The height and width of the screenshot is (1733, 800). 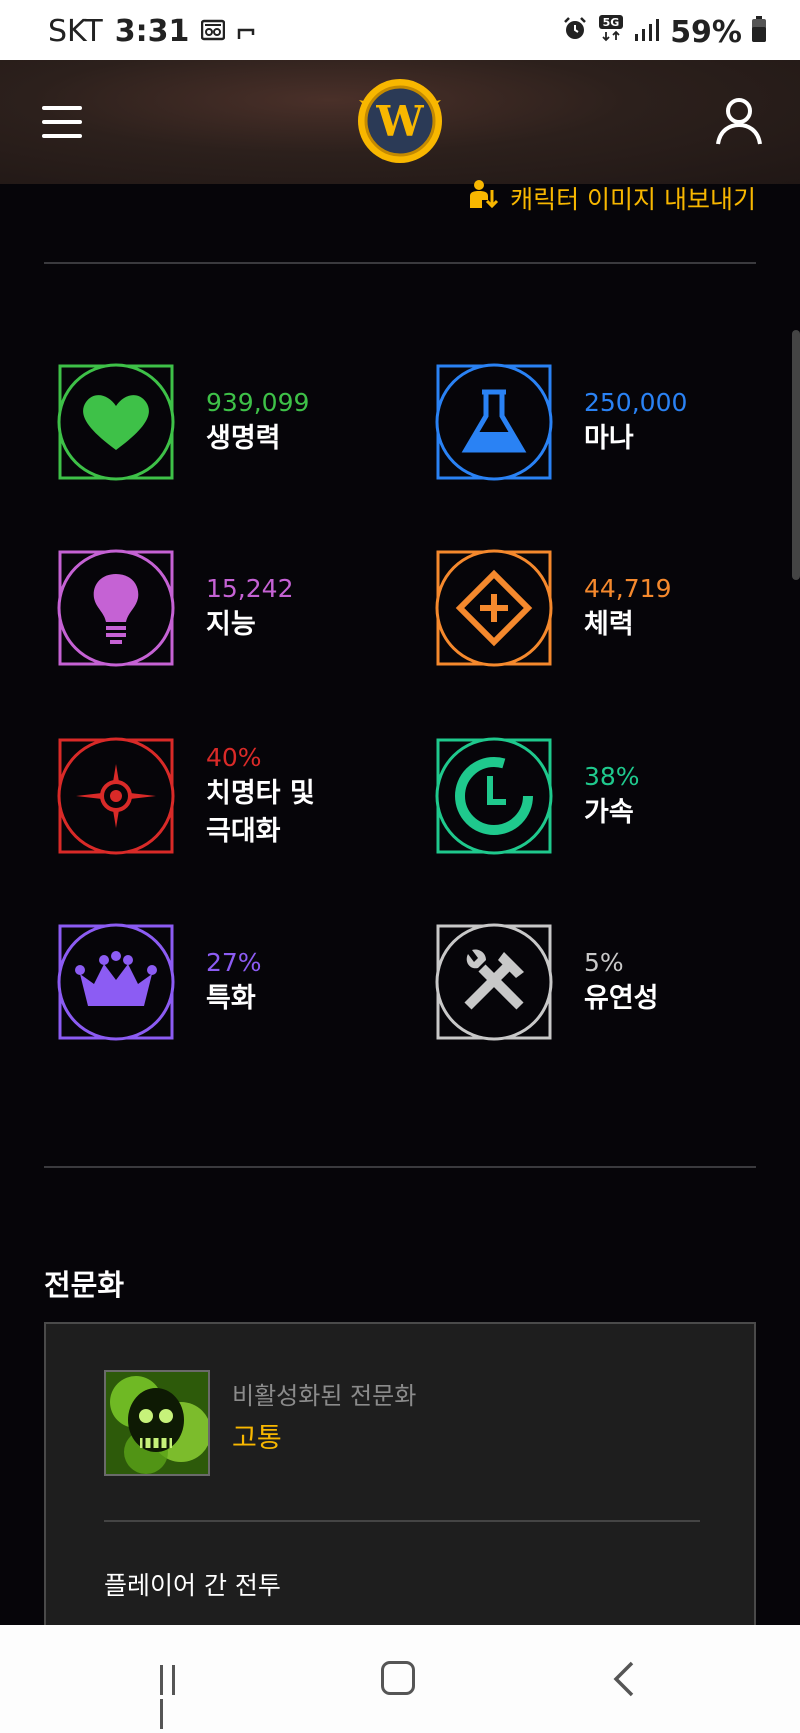 I want to click on site-header: W, so click(x=400, y=122).